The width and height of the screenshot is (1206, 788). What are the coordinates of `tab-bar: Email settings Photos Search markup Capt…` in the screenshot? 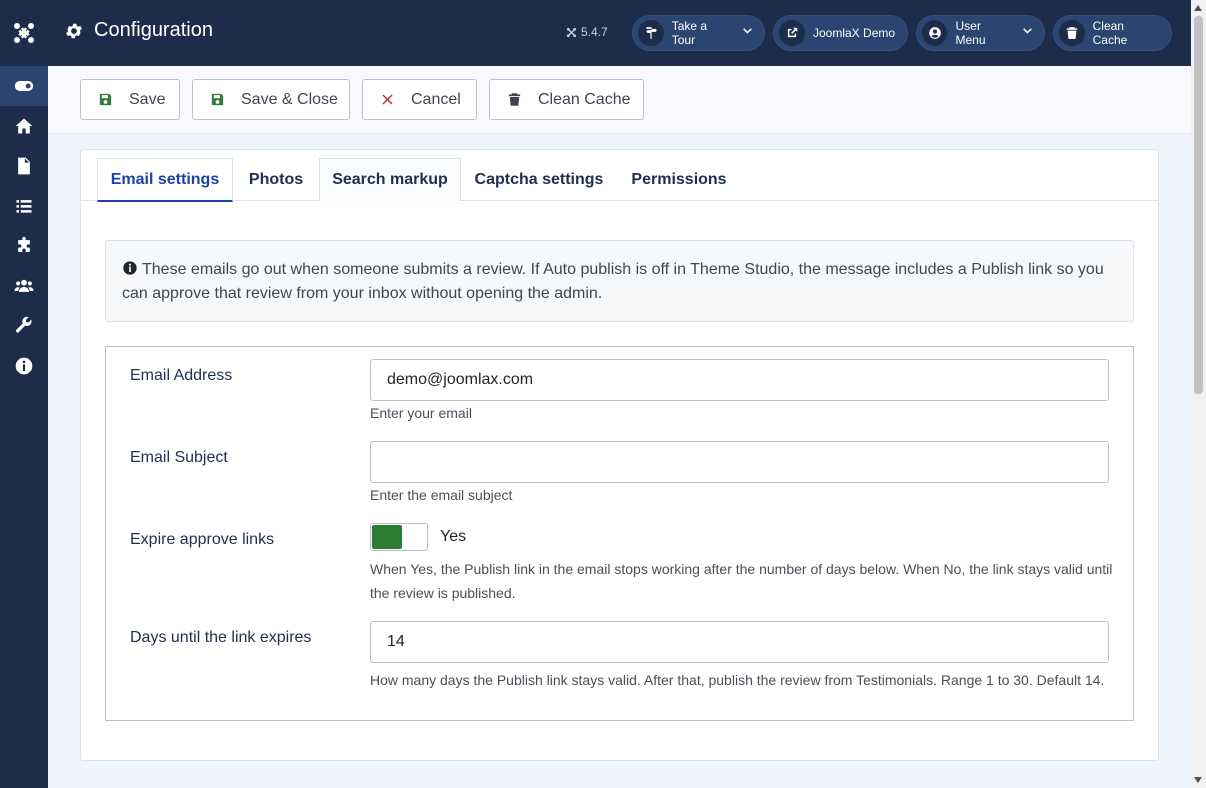 It's located at (619, 176).